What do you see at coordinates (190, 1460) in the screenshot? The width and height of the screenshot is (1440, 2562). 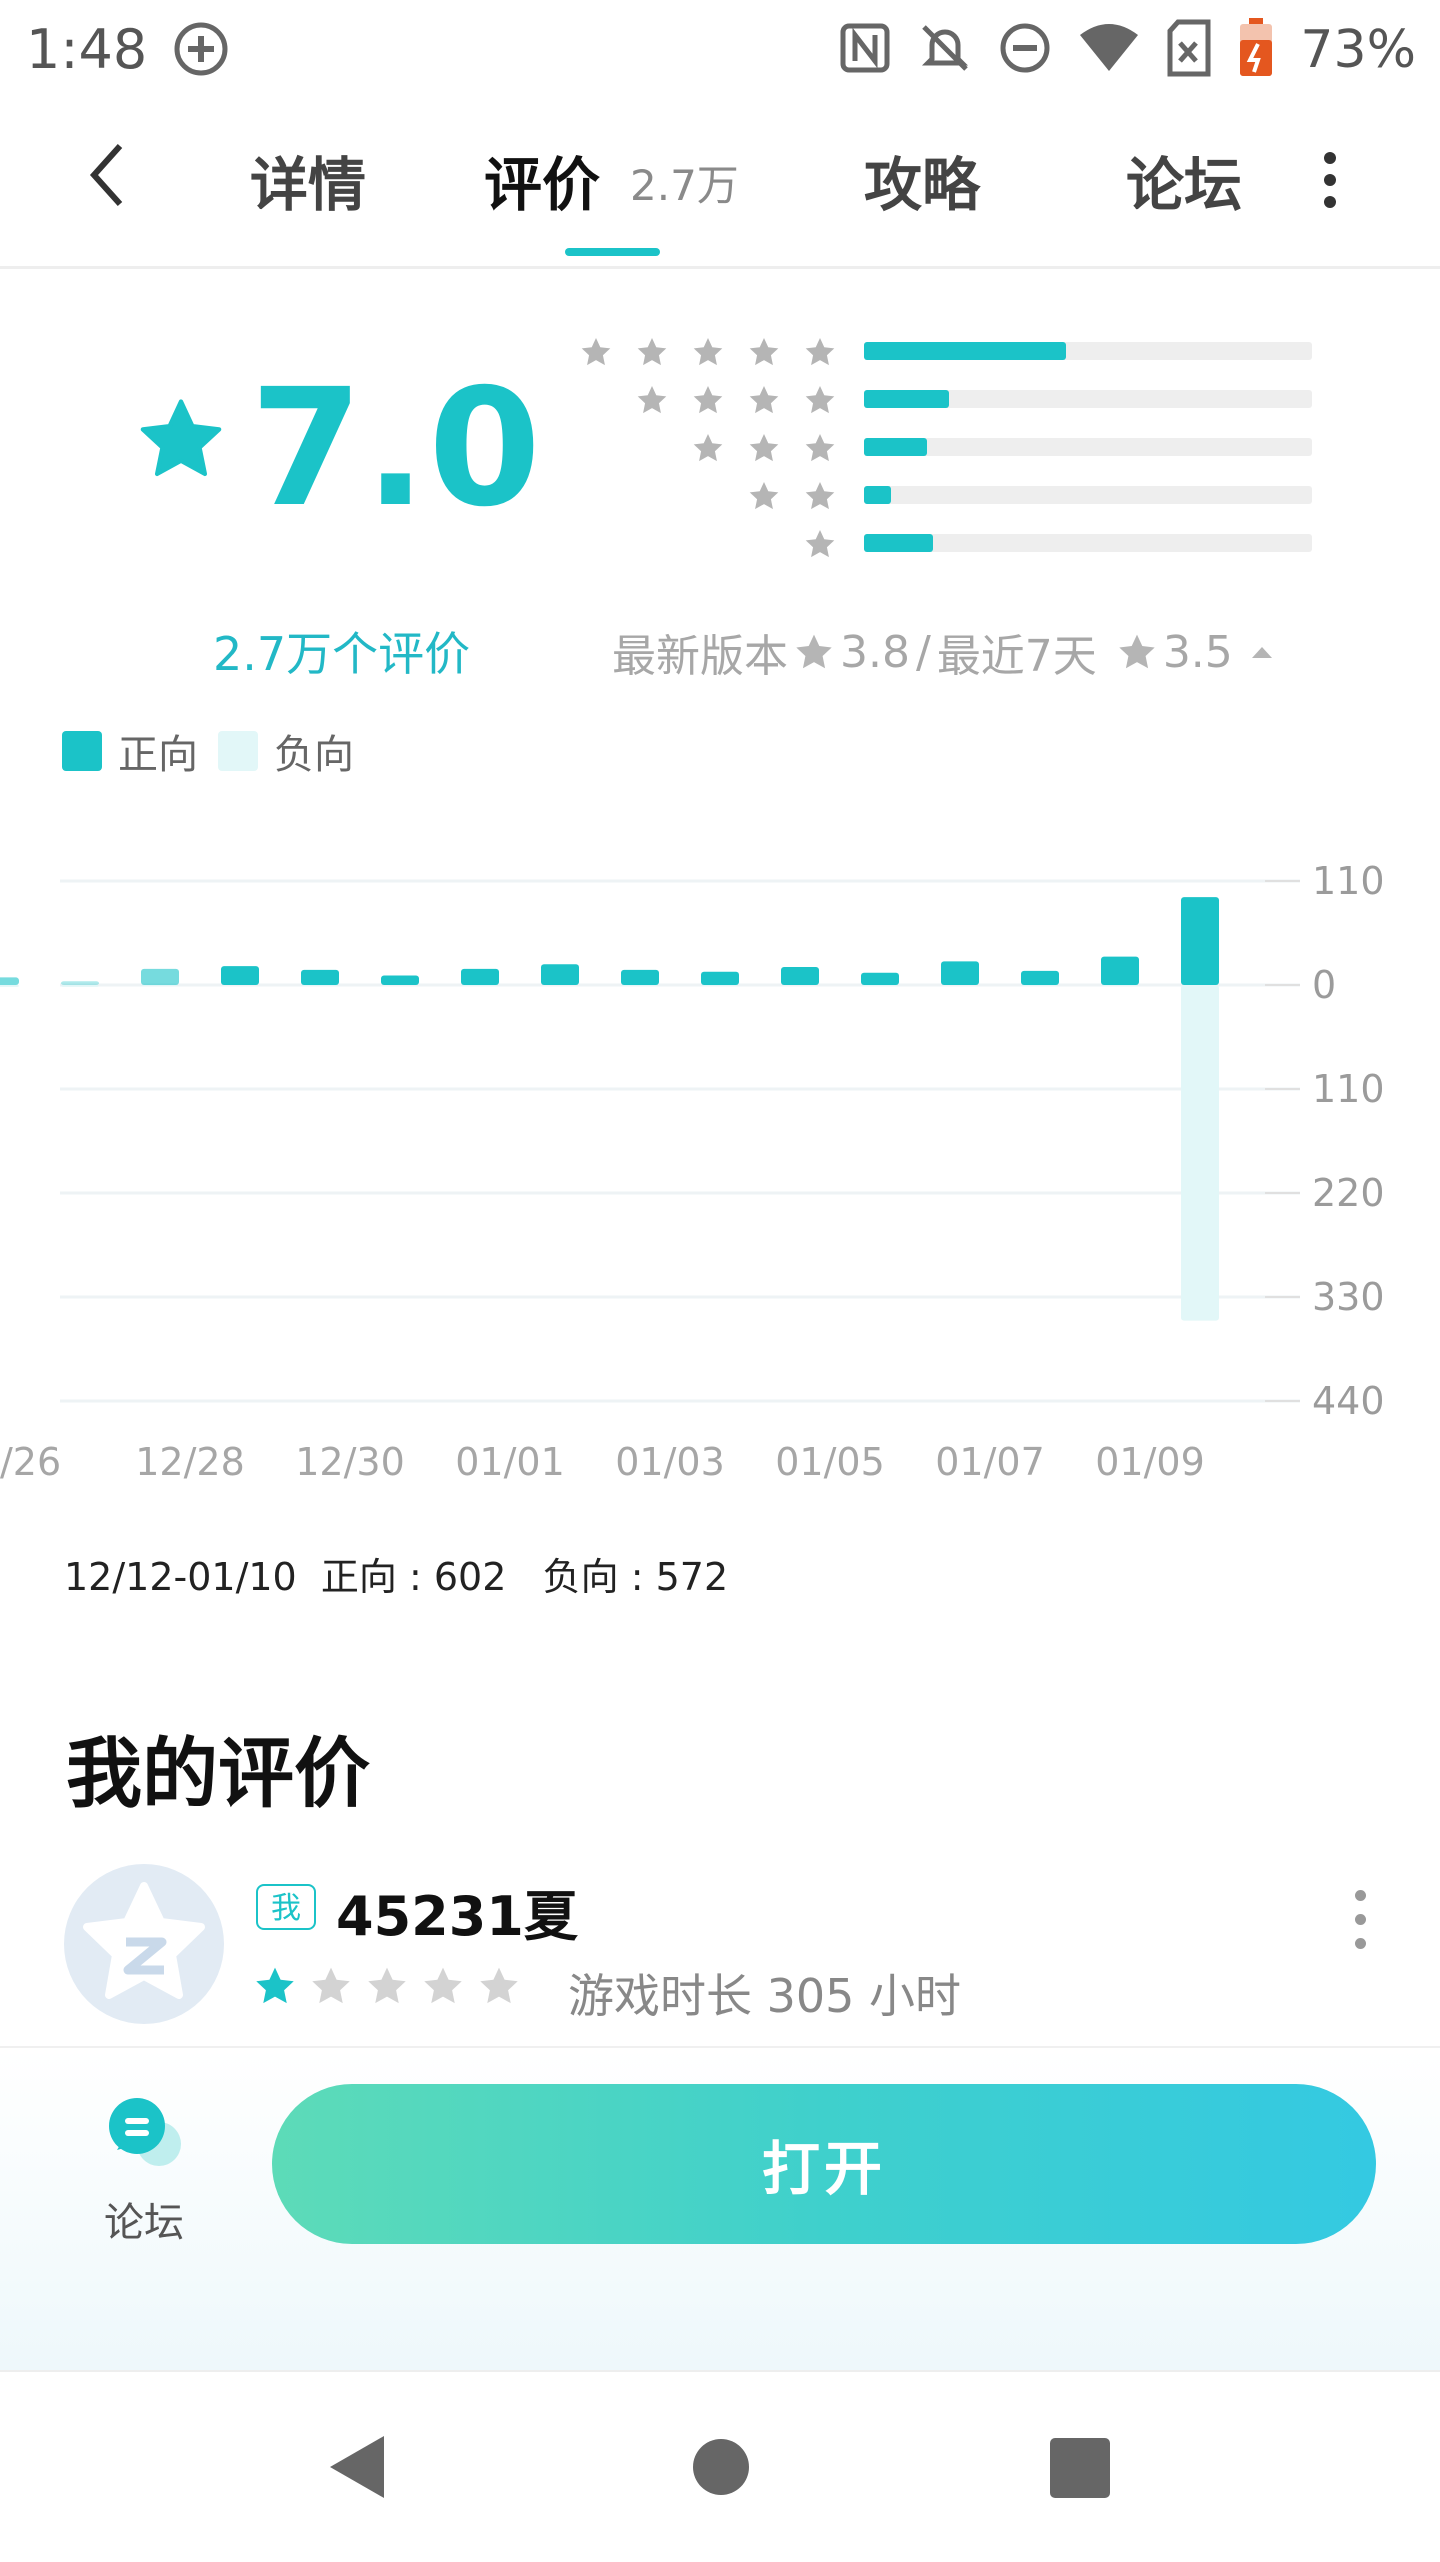 I see `x-tick-label: 12/28` at bounding box center [190, 1460].